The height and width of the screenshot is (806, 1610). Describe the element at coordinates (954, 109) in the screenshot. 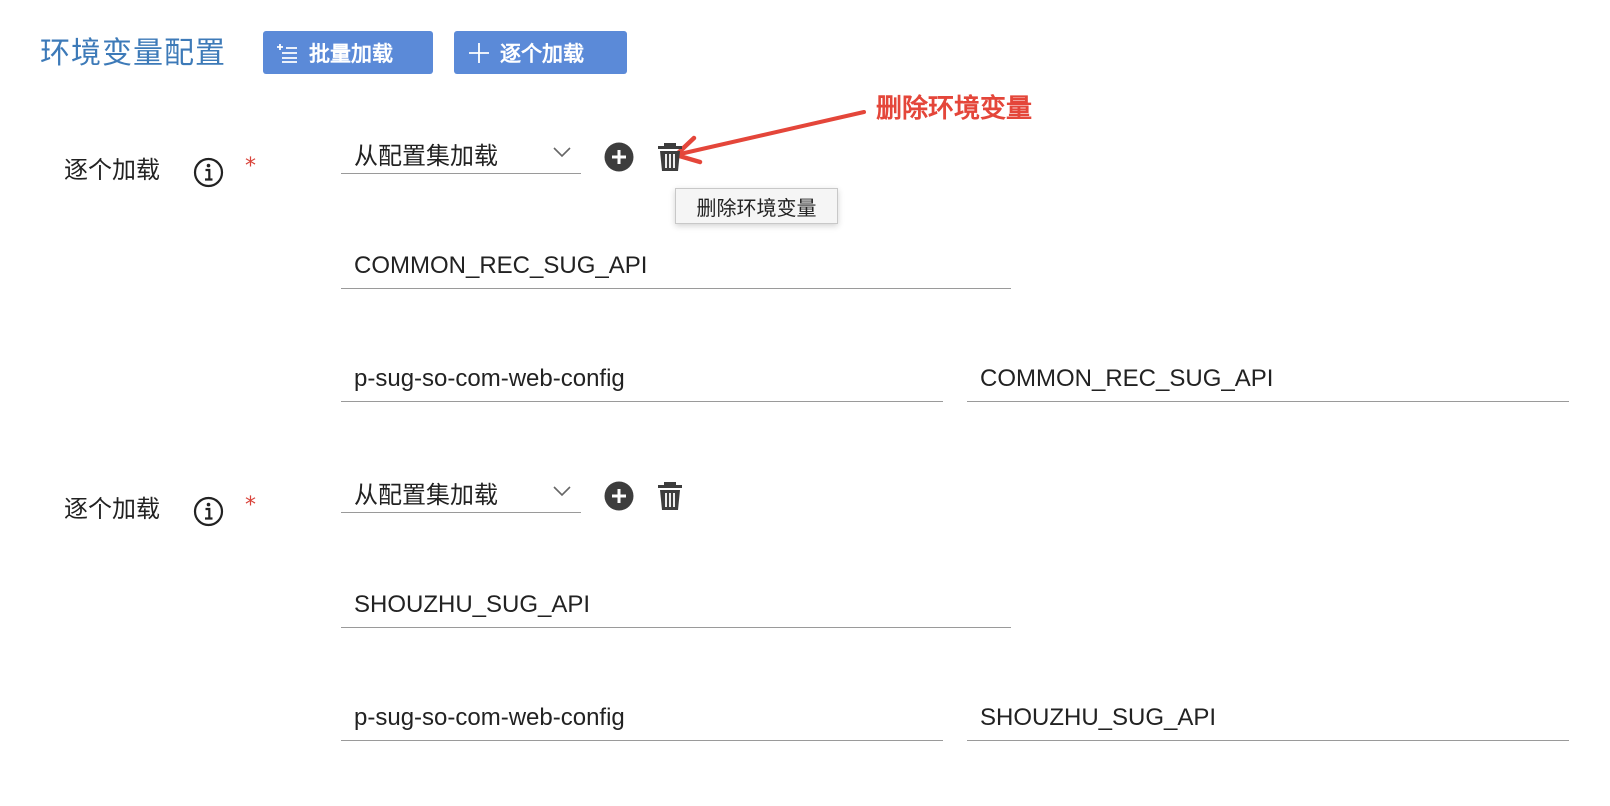

I see `annotation-text: 删除环境变量` at that location.